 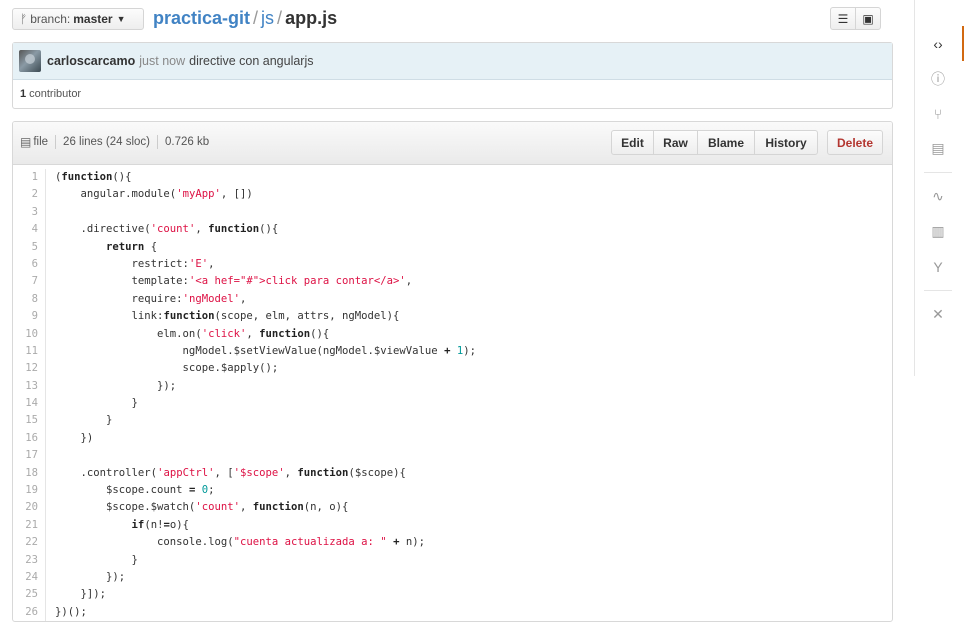 I want to click on line-number: 17, so click(x=29, y=456).